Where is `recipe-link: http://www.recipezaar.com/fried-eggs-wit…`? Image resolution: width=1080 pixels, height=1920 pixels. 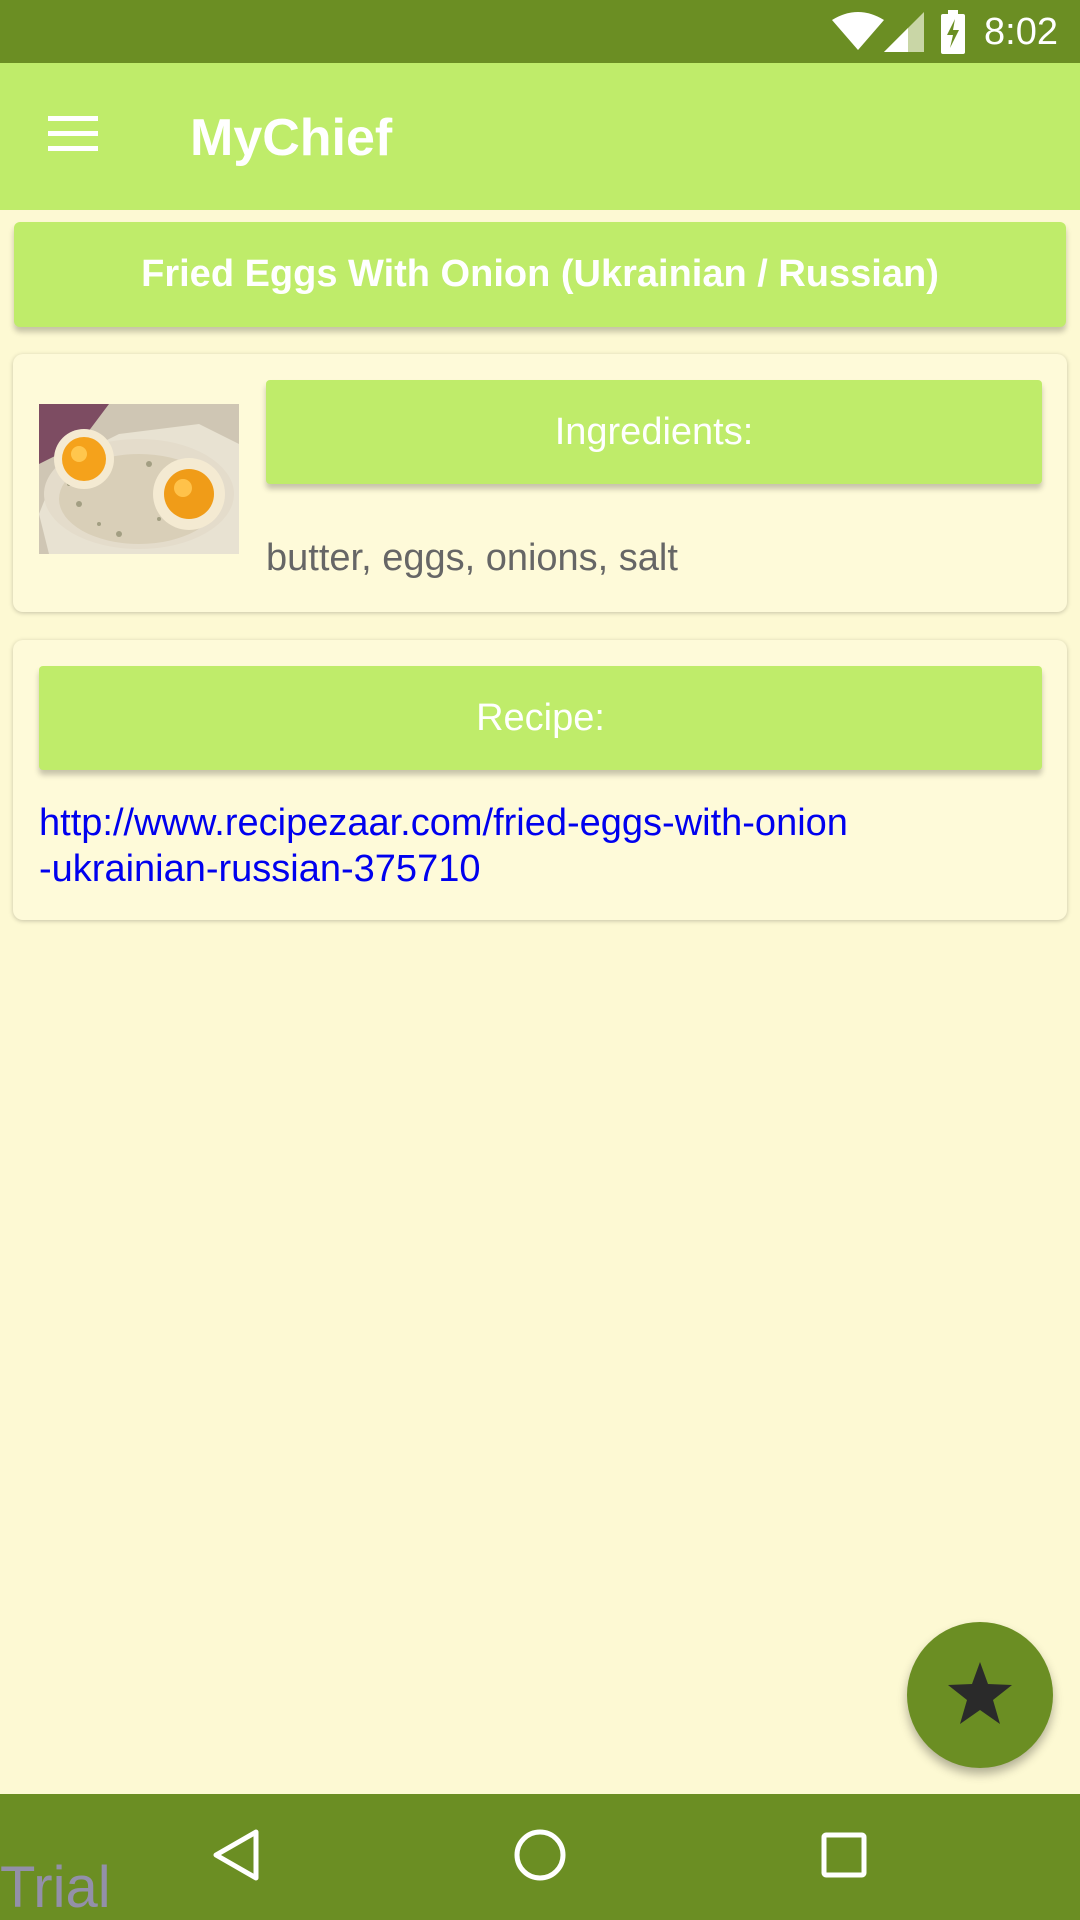 recipe-link: http://www.recipezaar.com/fried-eggs-wit… is located at coordinates (539, 846).